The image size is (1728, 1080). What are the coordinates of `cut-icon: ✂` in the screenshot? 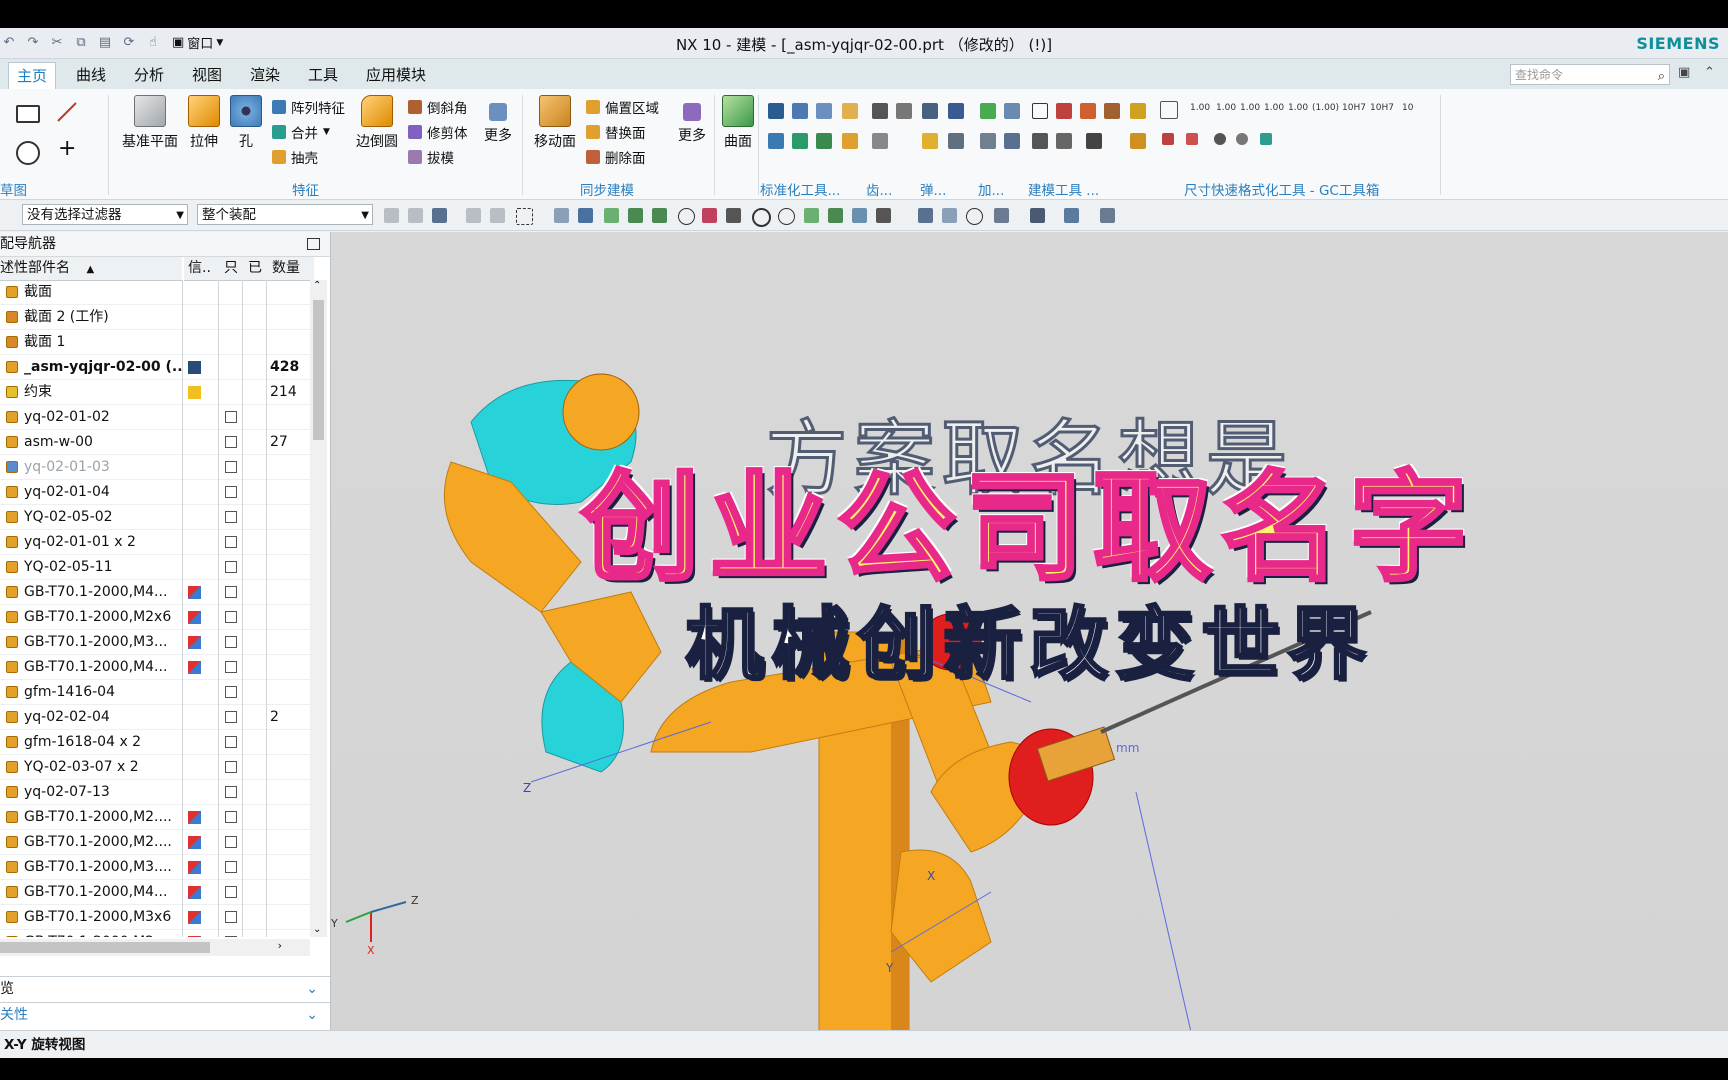 It's located at (57, 43).